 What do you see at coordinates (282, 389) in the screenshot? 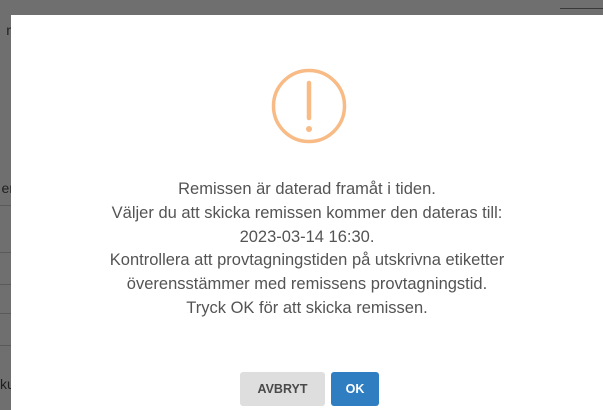
I see `cancel-button: AVBRYT` at bounding box center [282, 389].